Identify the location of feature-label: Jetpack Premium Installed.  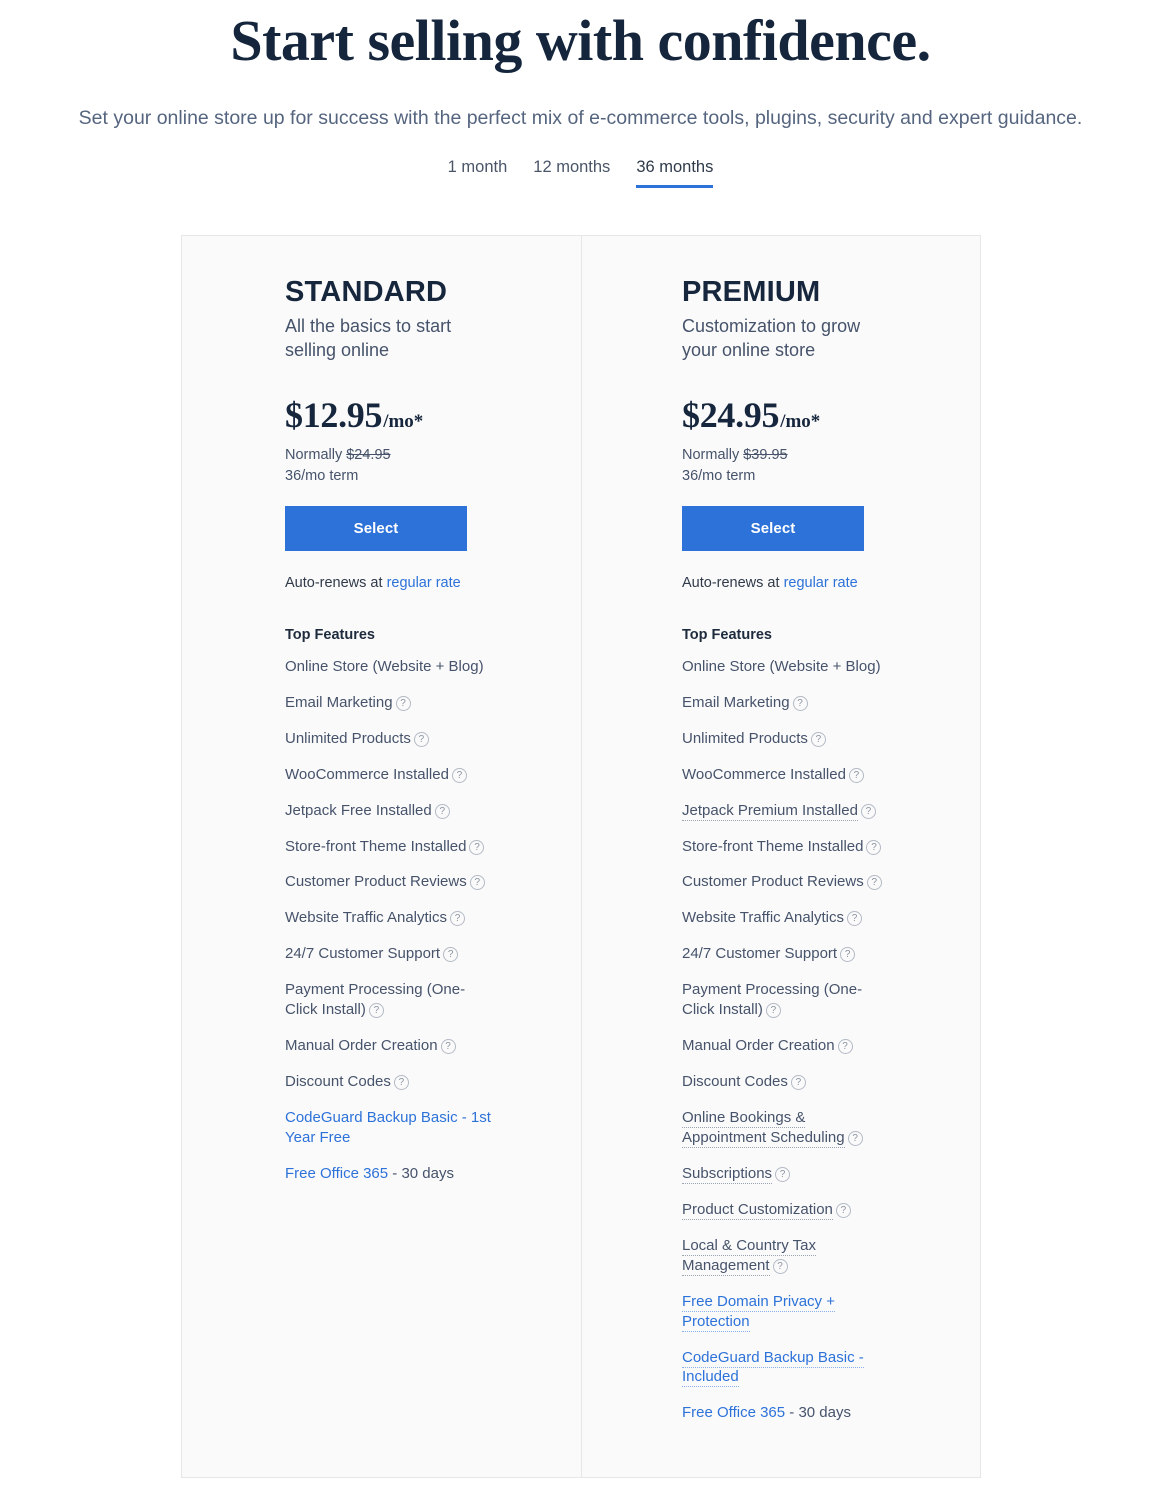
(770, 811).